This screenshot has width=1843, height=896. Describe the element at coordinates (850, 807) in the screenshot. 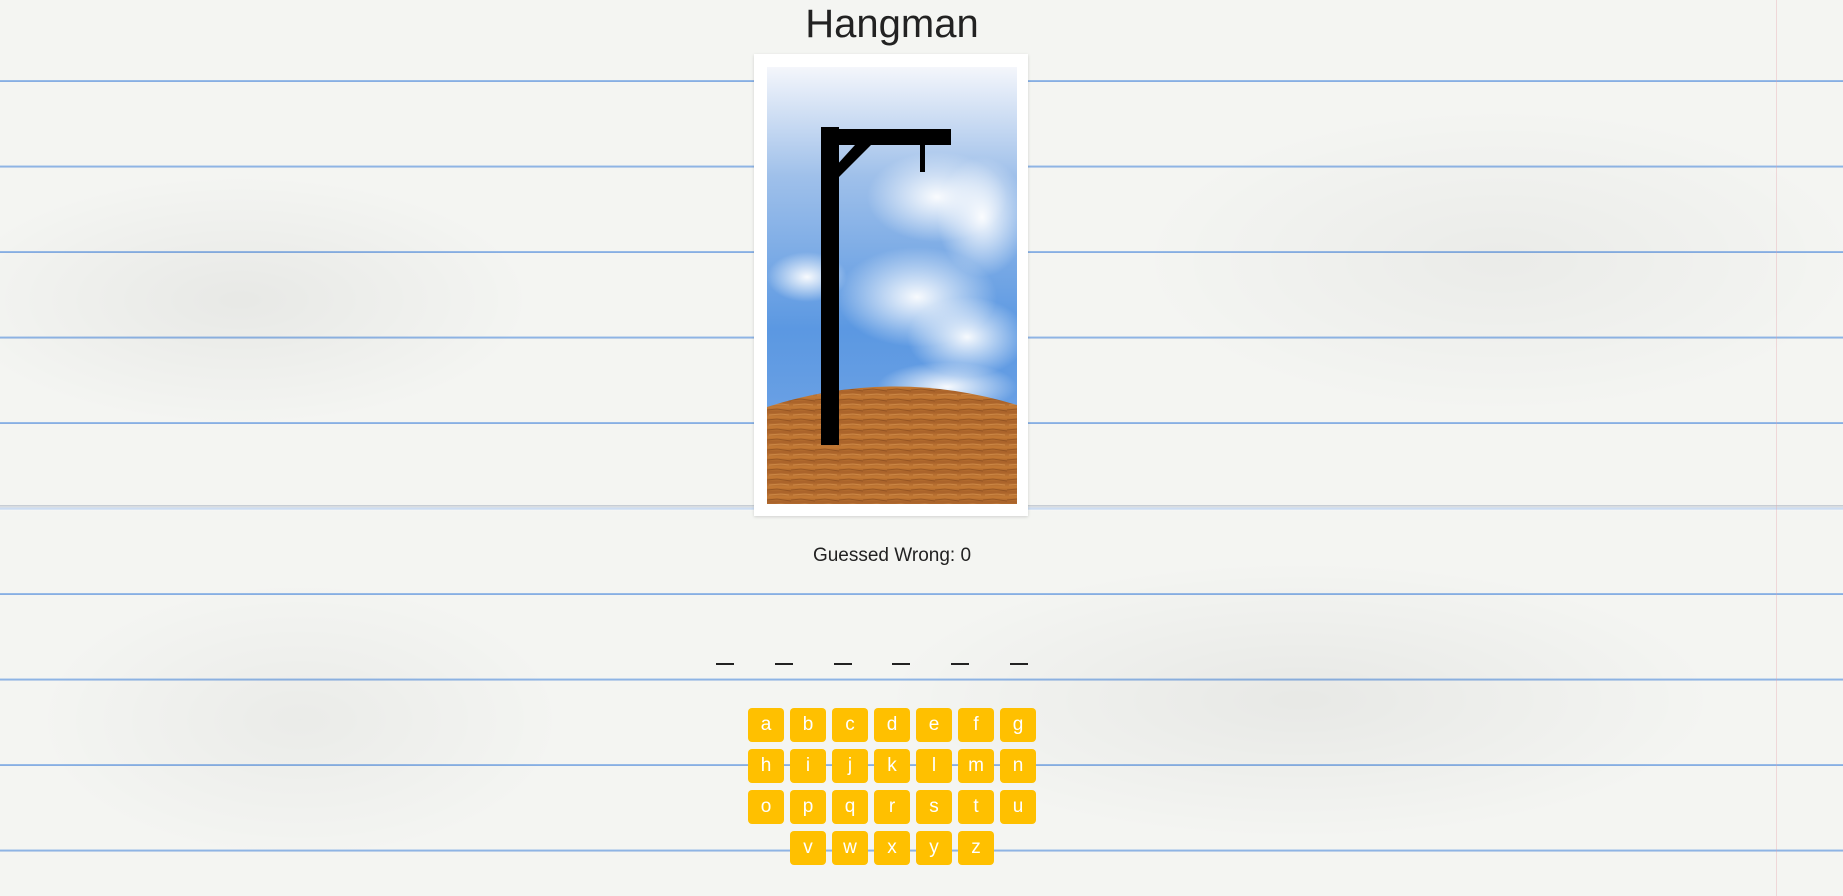

I see `letter-key-q: q` at that location.